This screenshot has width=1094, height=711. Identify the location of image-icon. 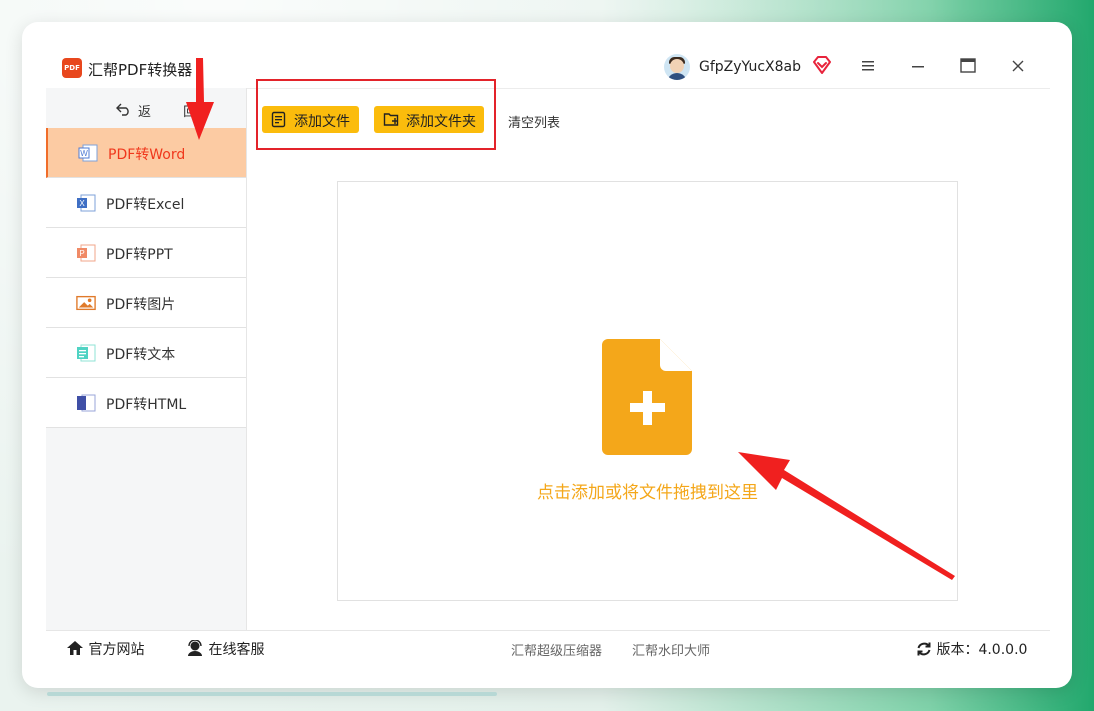
(86, 303).